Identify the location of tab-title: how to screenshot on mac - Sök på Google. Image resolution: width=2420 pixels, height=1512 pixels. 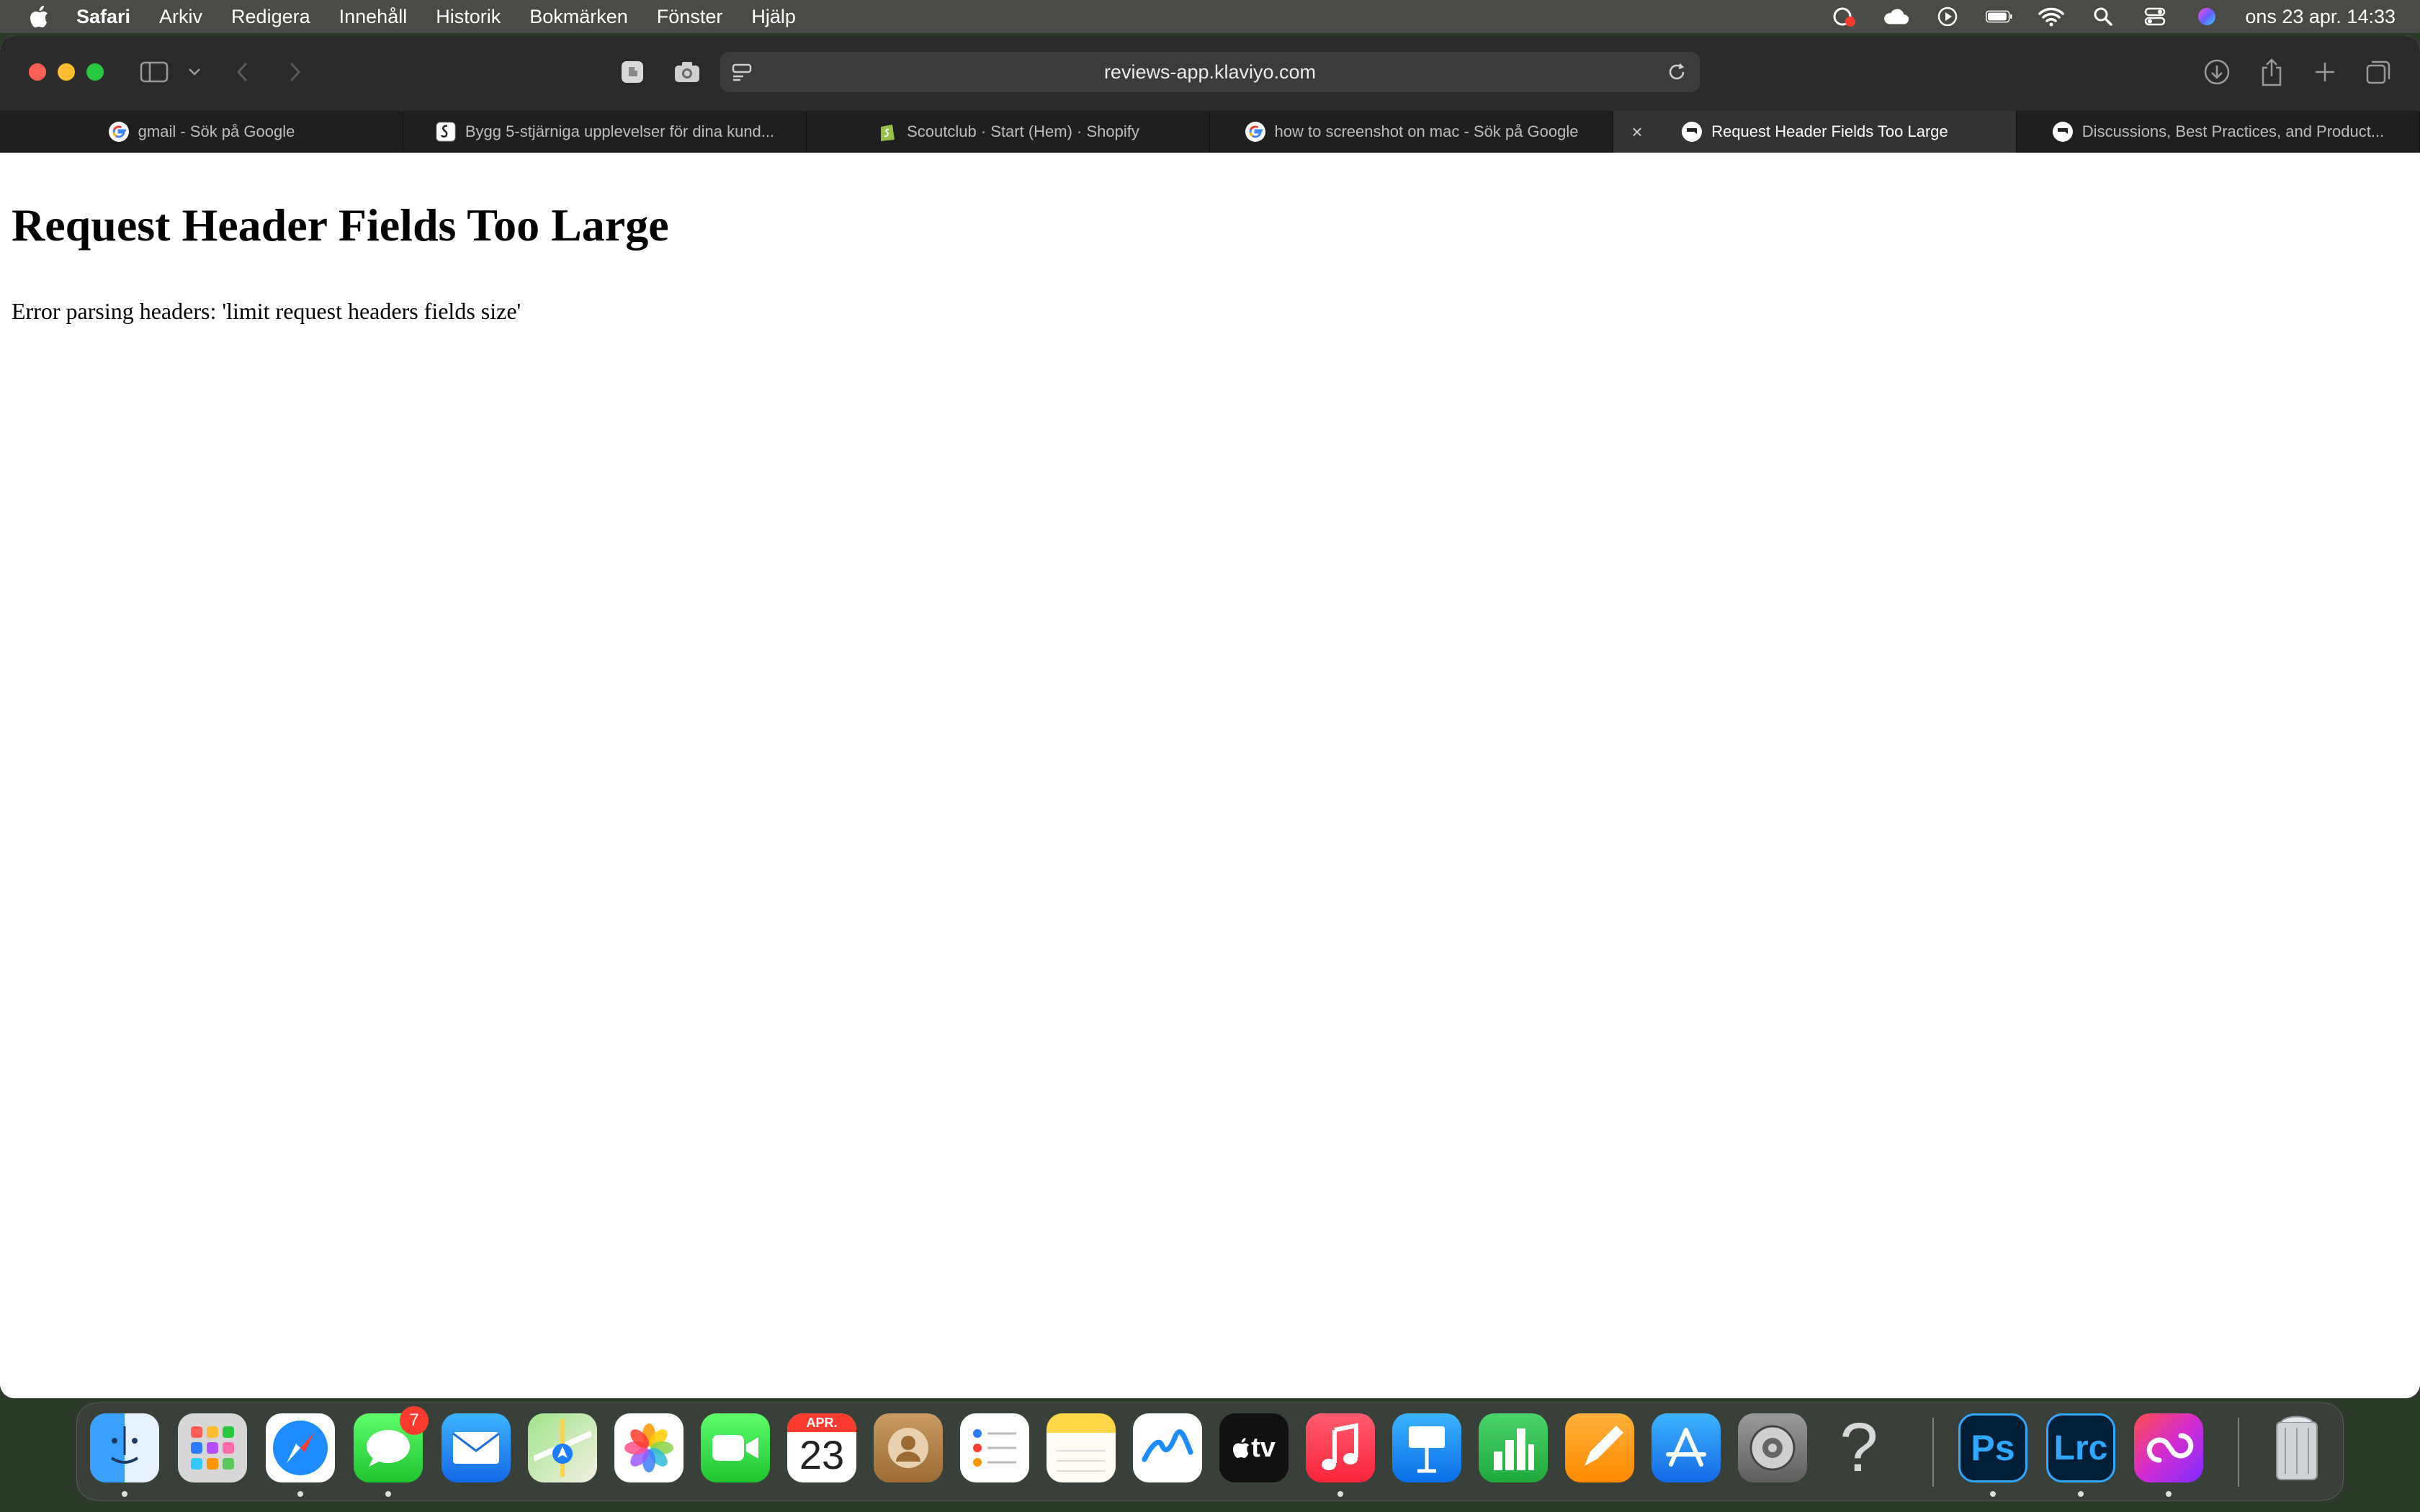
(1426, 131).